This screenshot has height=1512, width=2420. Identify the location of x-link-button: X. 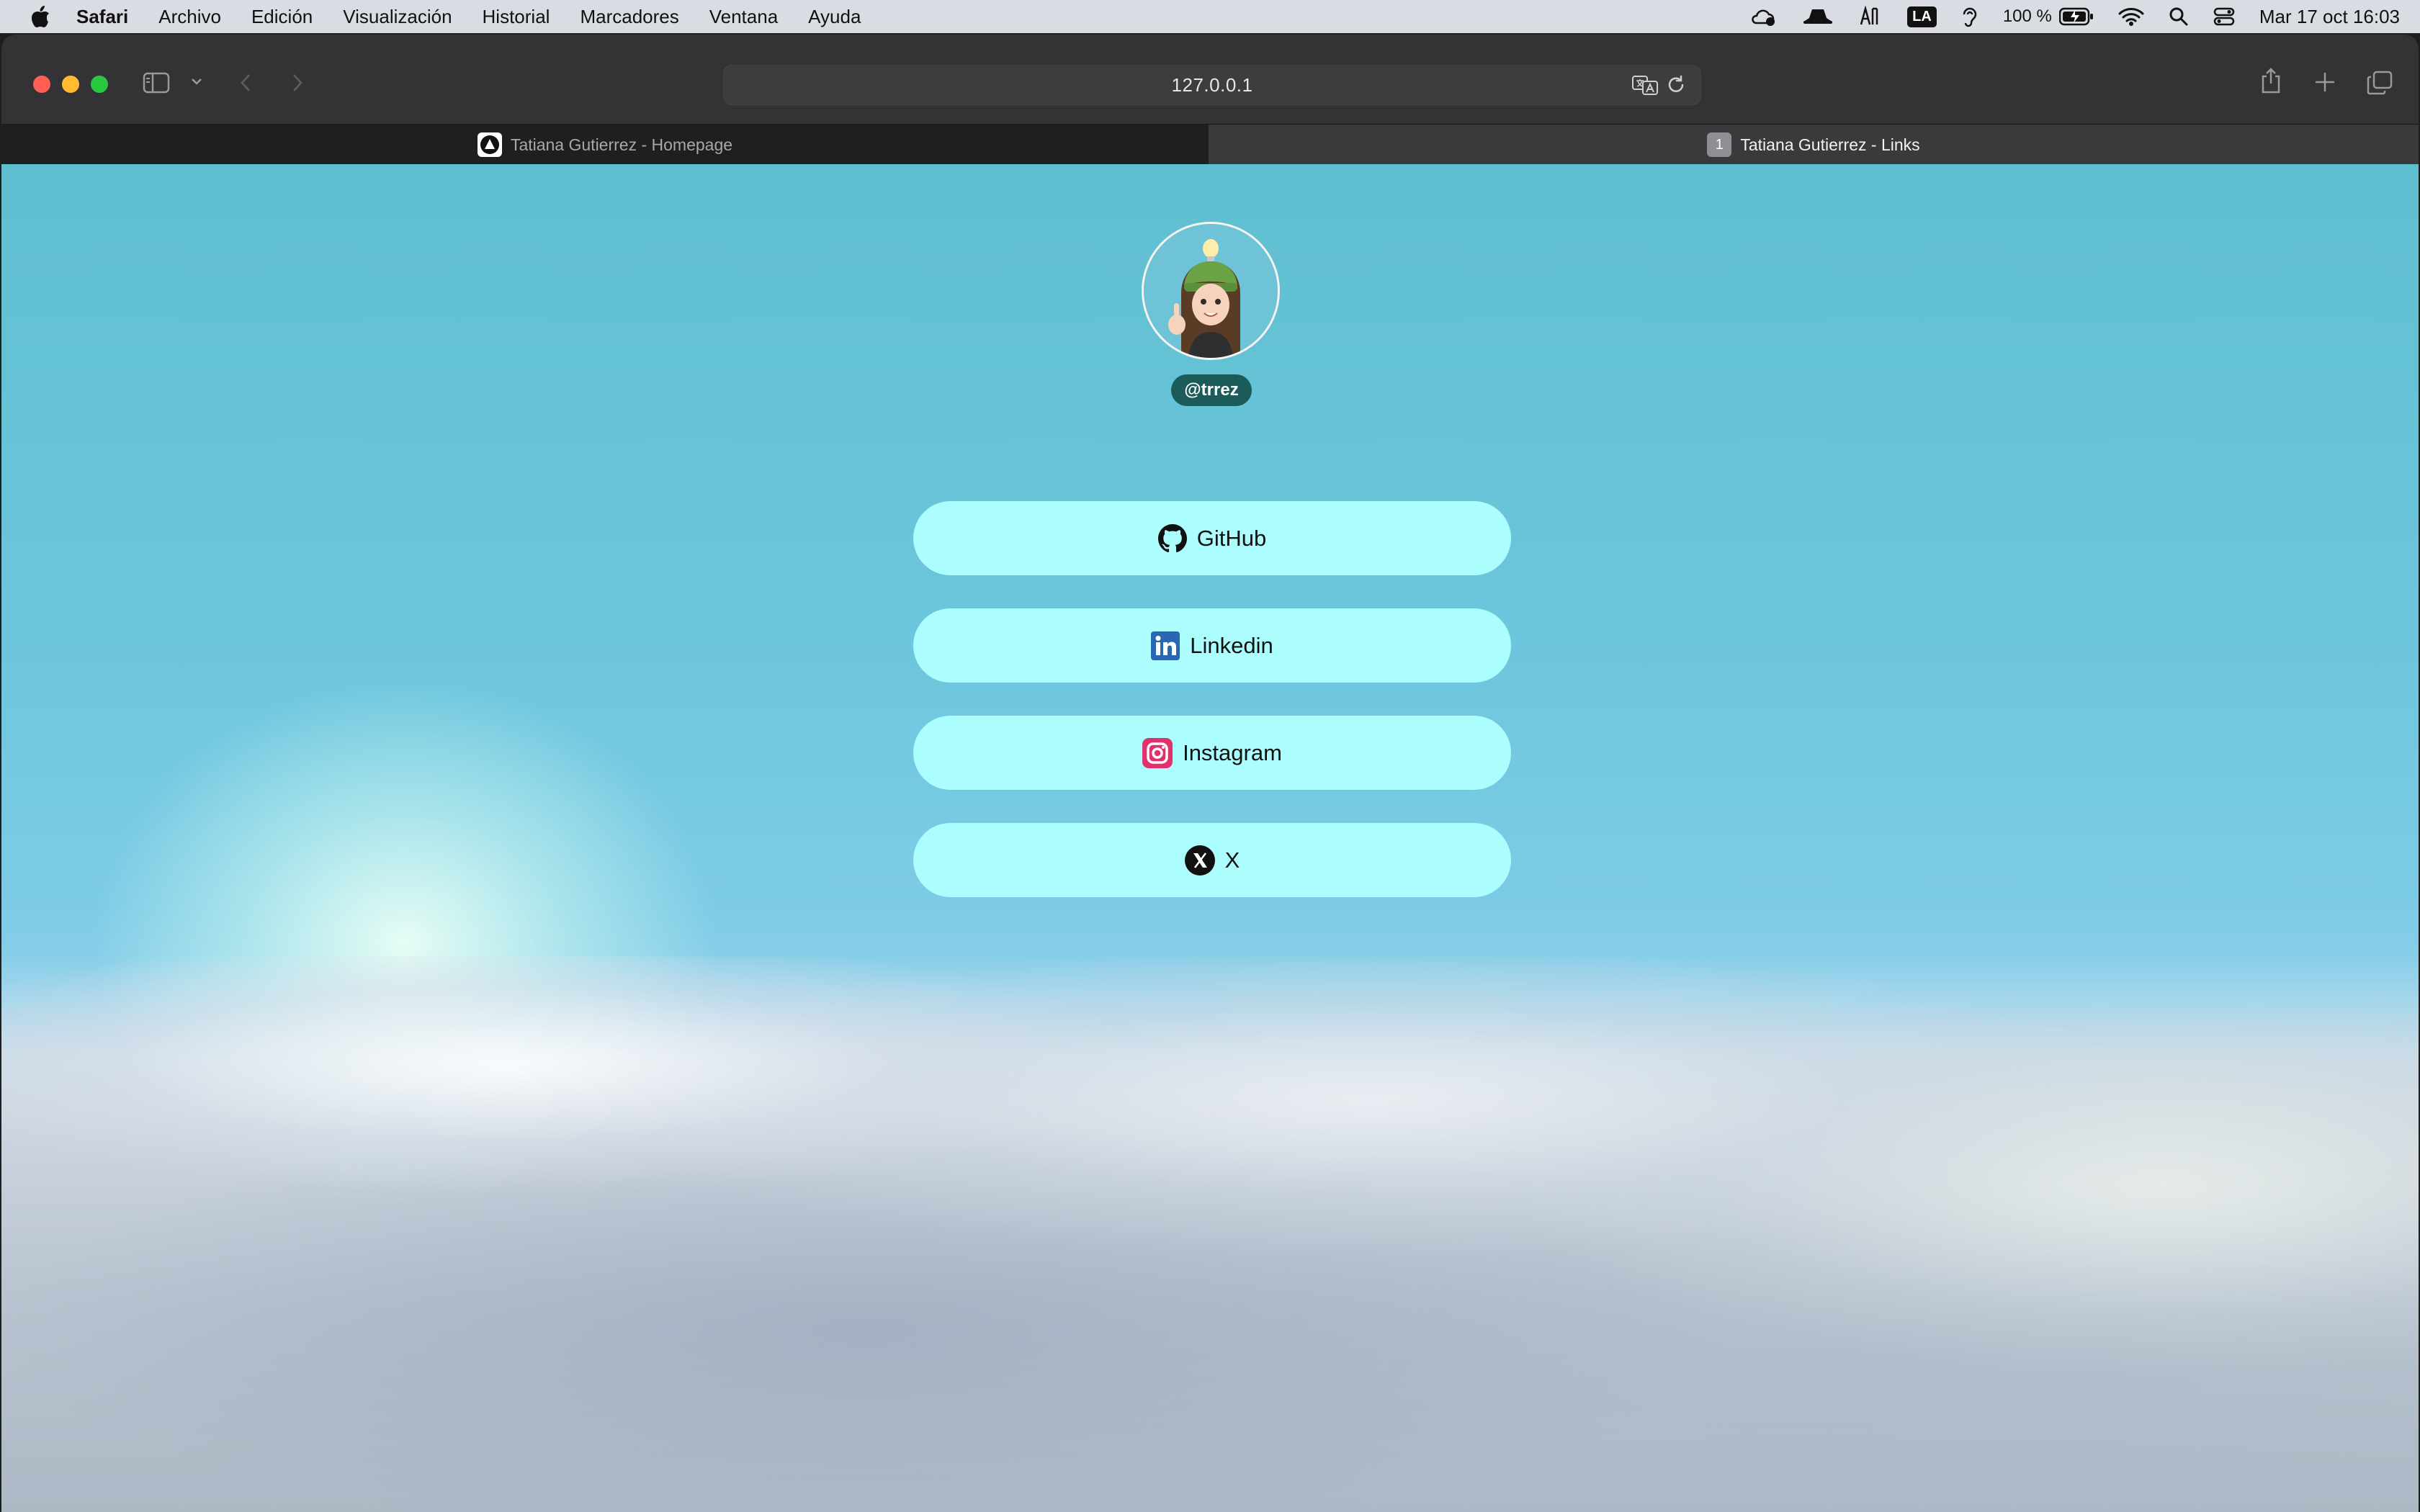
(1212, 860).